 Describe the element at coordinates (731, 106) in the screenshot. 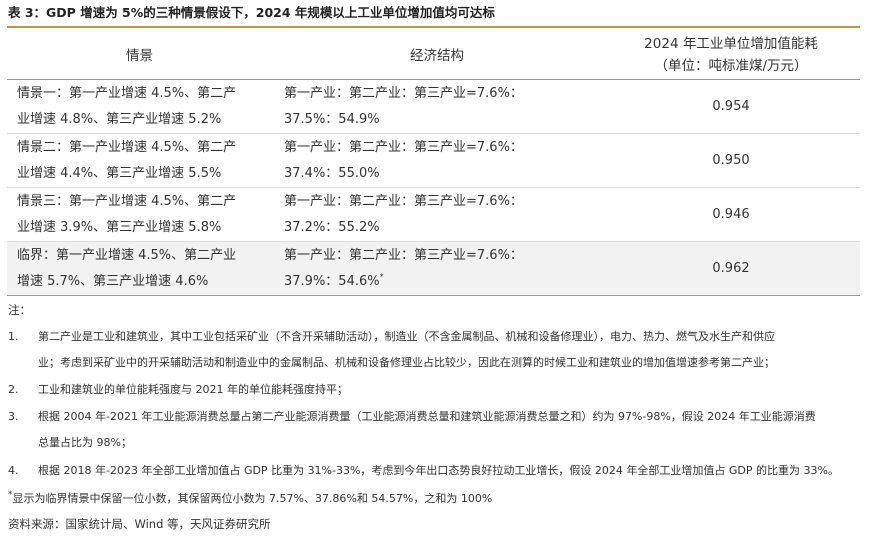

I see `cell-energy: 0.954` at that location.